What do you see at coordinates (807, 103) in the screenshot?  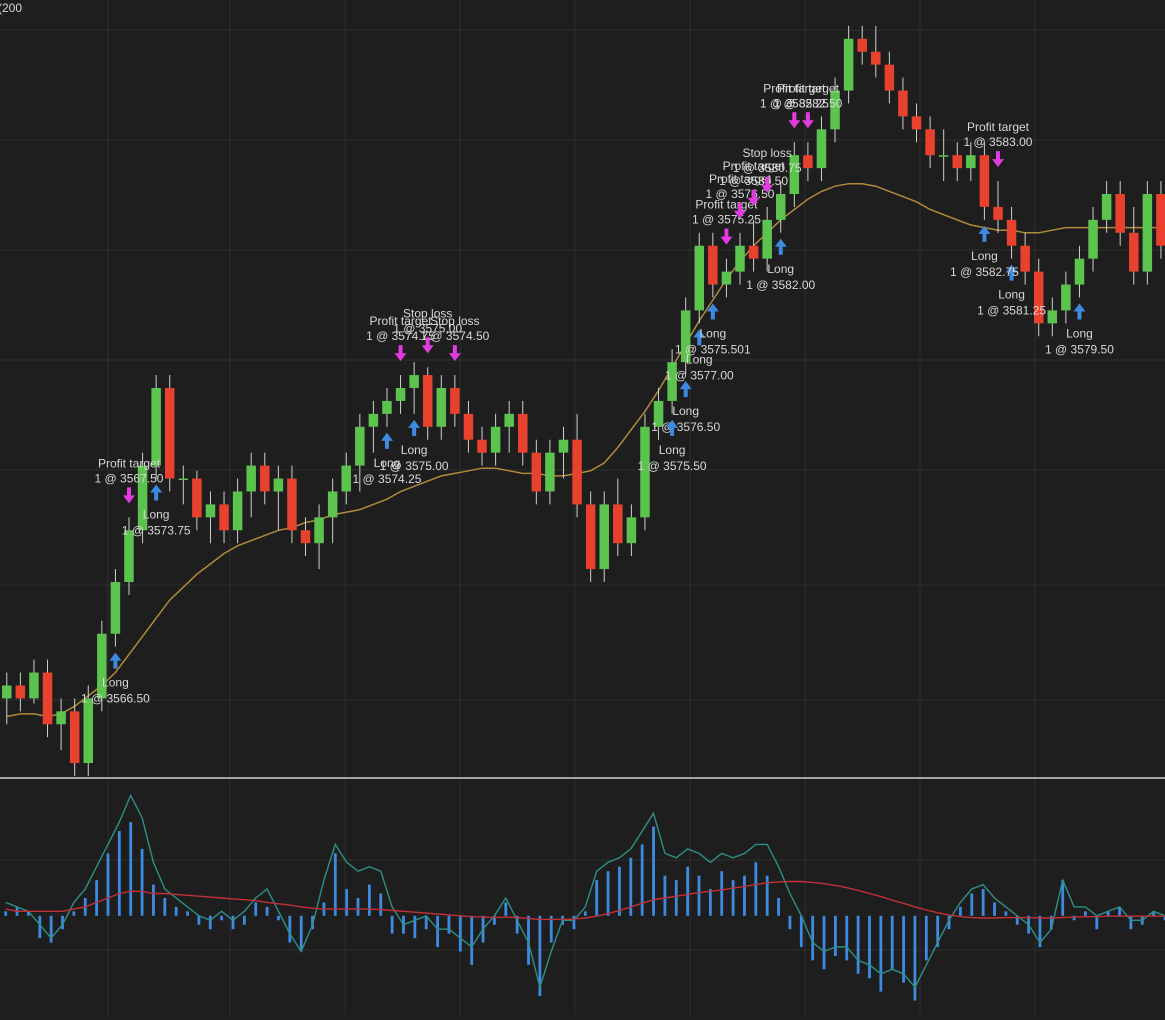 I see `trade-price: 1 @ 3582.50` at bounding box center [807, 103].